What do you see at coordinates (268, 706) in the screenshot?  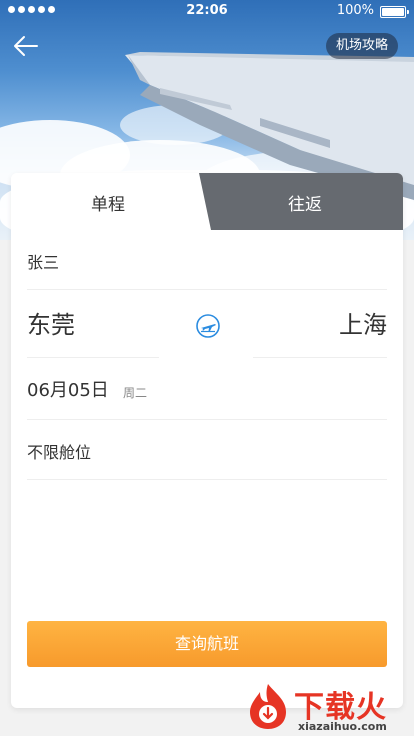 I see `flame-logo-icon` at bounding box center [268, 706].